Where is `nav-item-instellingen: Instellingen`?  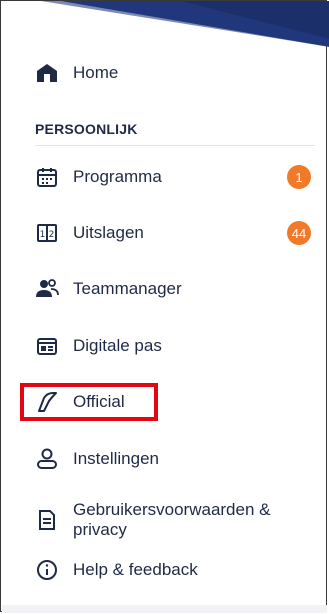
nav-item-instellingen: Instellingen is located at coordinates (180, 459).